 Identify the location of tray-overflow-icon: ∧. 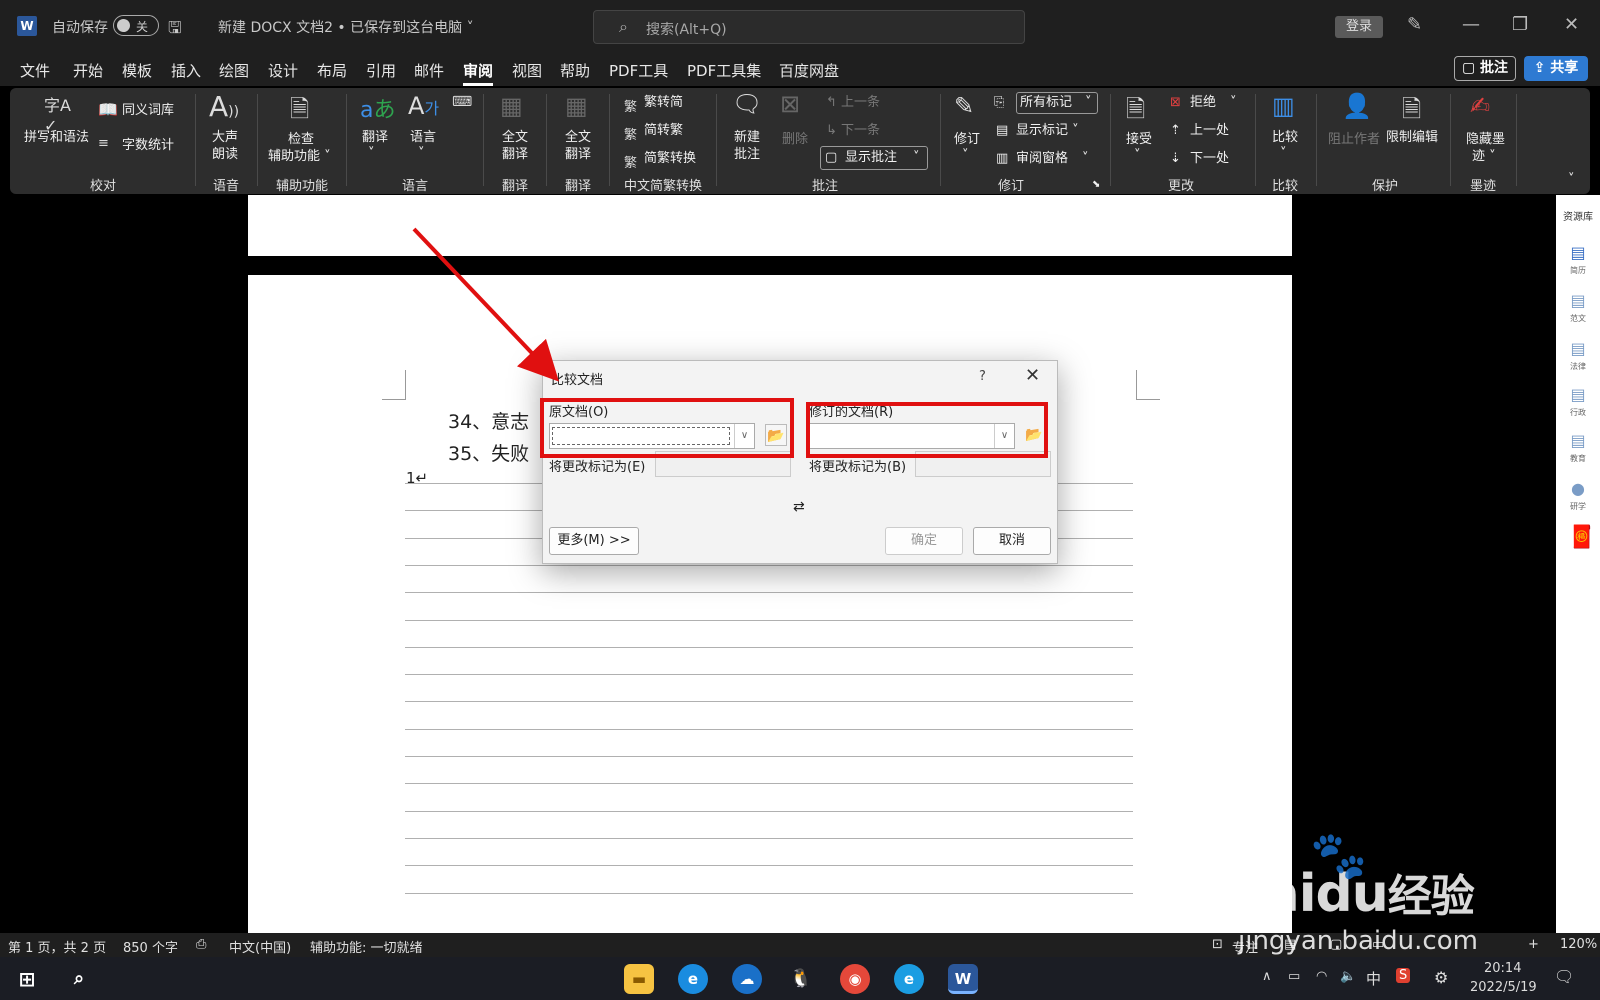
(1267, 976).